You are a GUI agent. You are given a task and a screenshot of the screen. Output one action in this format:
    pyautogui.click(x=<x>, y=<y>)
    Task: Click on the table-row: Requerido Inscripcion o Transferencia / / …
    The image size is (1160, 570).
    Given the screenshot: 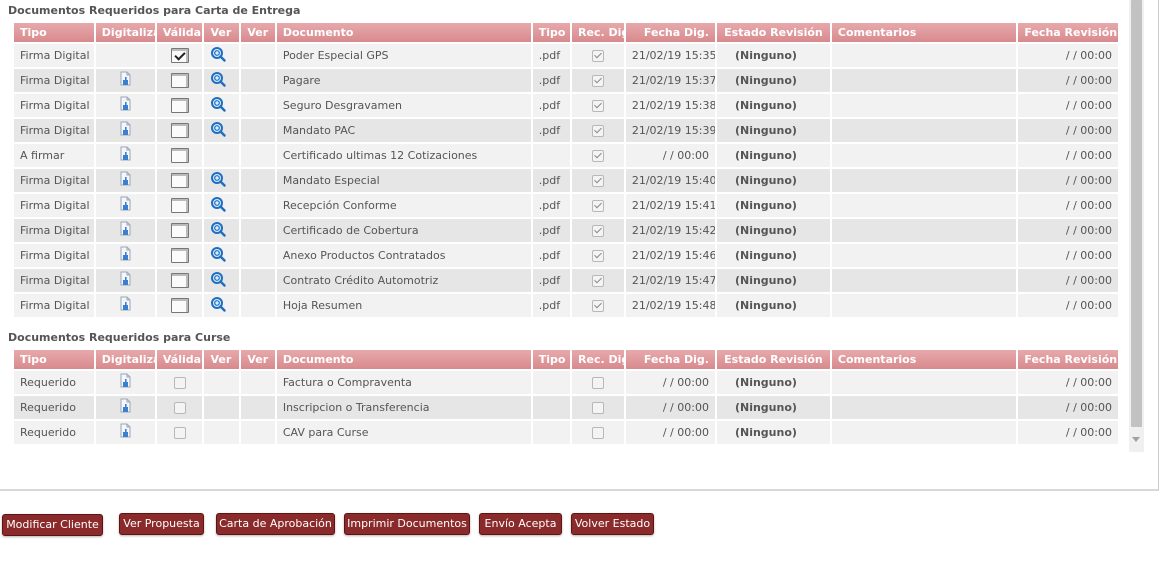 What is the action you would take?
    pyautogui.click(x=566, y=407)
    